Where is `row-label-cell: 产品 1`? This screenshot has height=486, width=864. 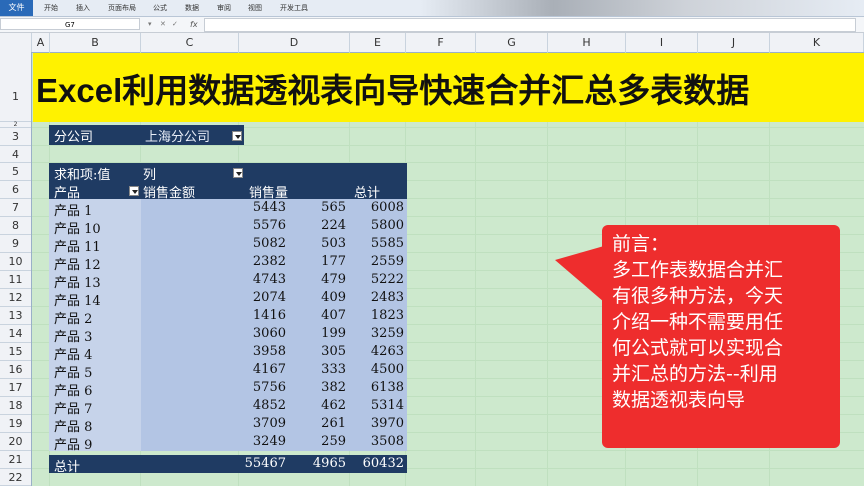 row-label-cell: 产品 1 is located at coordinates (95, 209).